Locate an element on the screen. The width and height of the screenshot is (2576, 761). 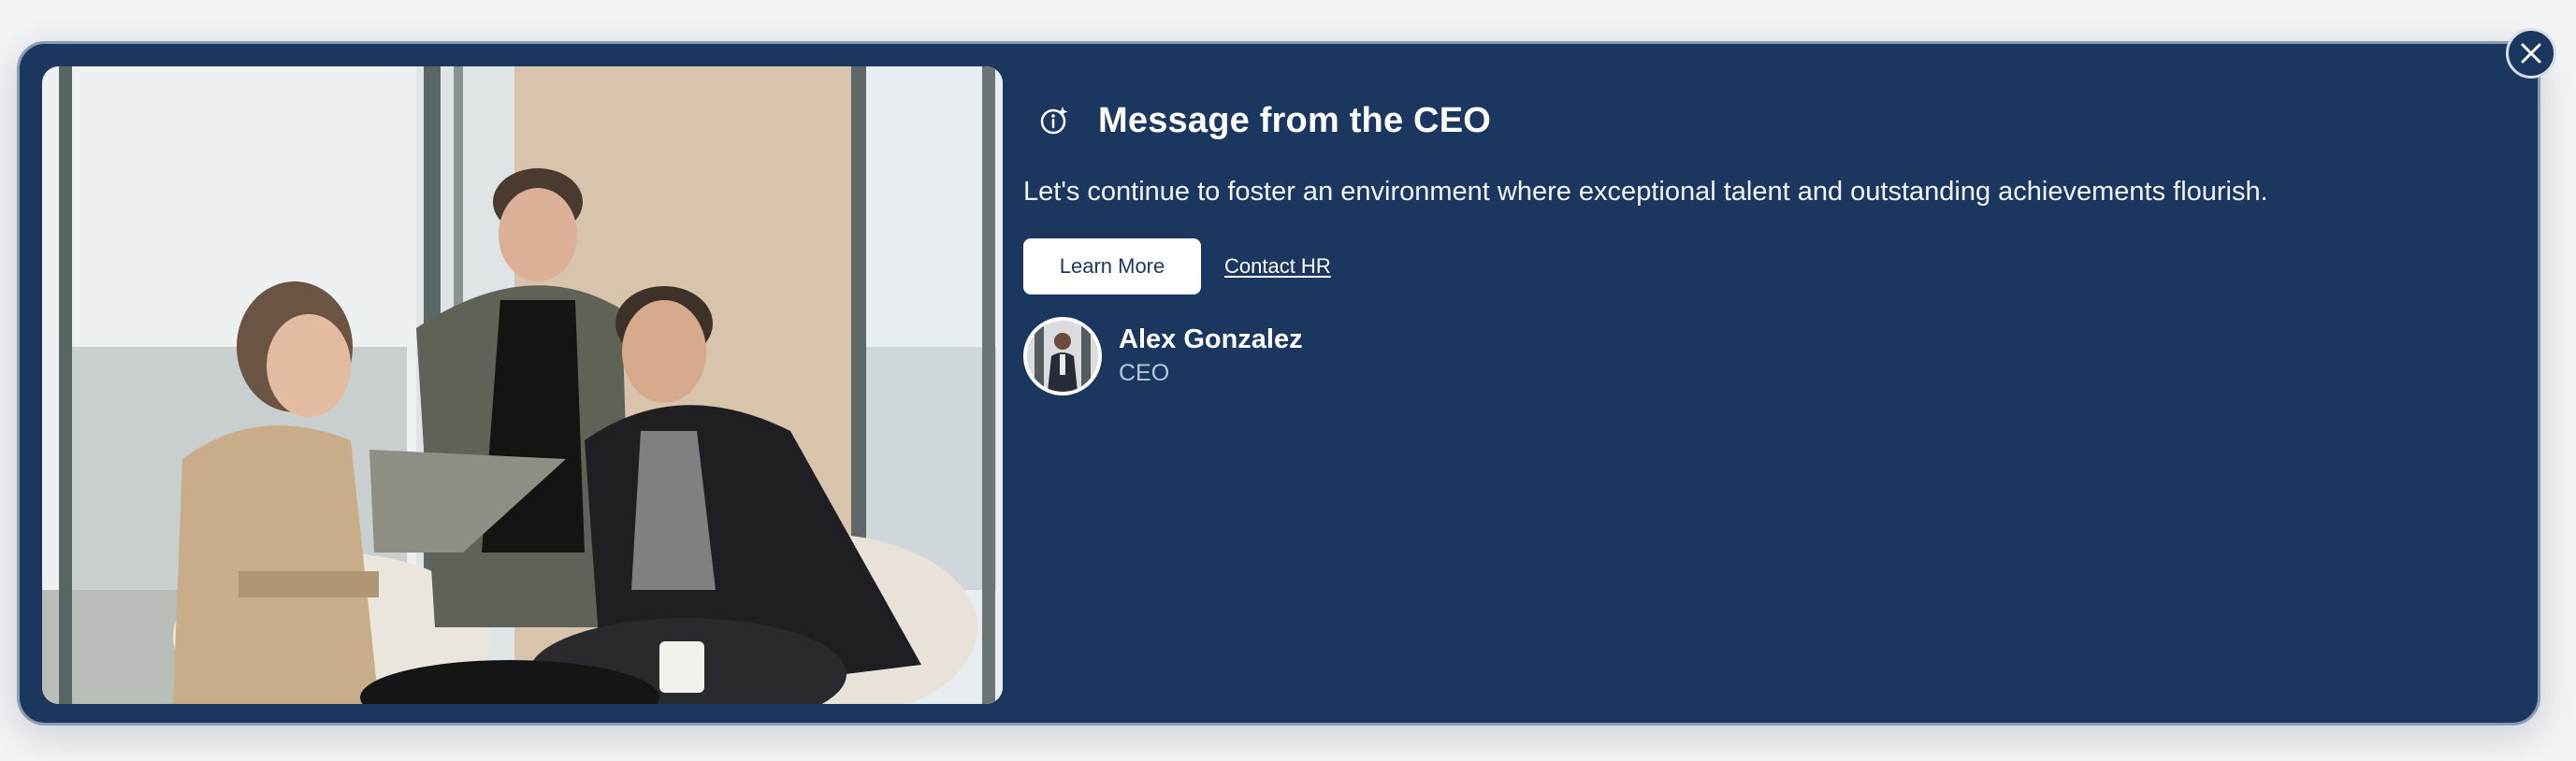
author-details: Alex Gonzalez CEO is located at coordinates (1211, 356).